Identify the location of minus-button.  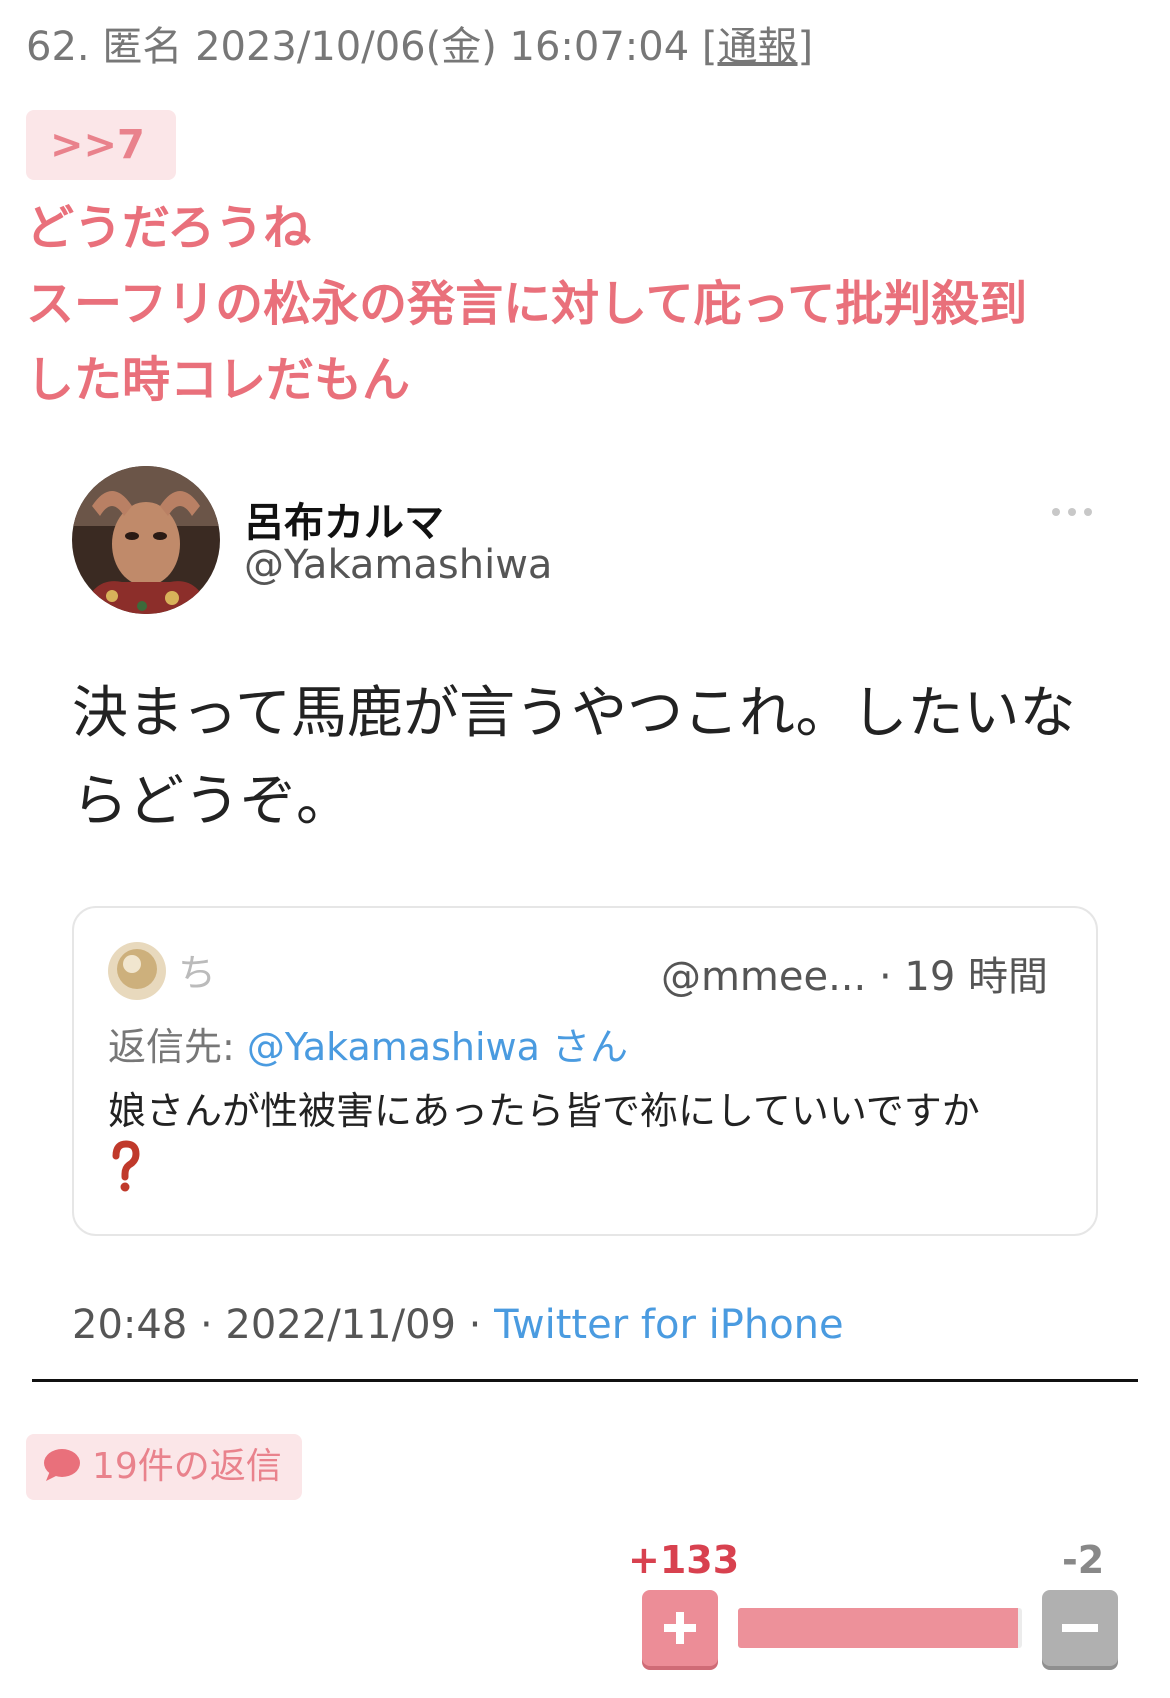
(1080, 1628).